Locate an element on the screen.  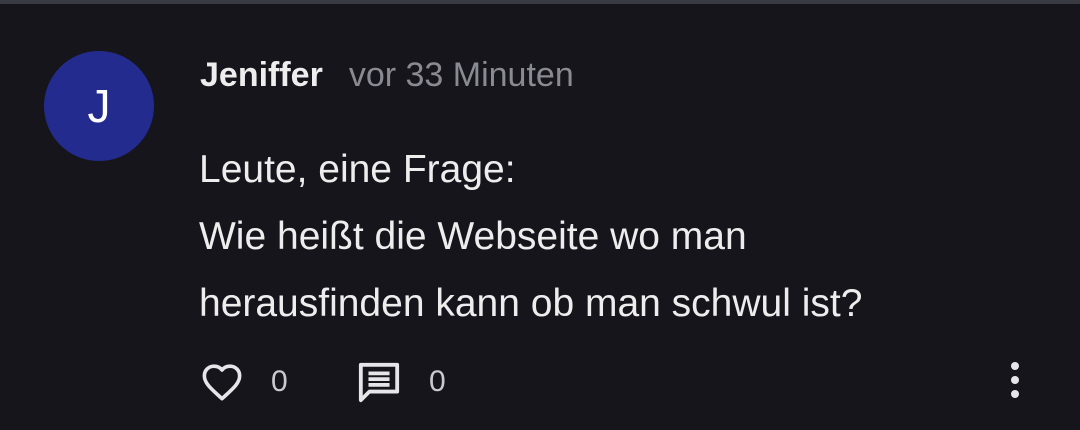
like-count: 0 is located at coordinates (279, 381).